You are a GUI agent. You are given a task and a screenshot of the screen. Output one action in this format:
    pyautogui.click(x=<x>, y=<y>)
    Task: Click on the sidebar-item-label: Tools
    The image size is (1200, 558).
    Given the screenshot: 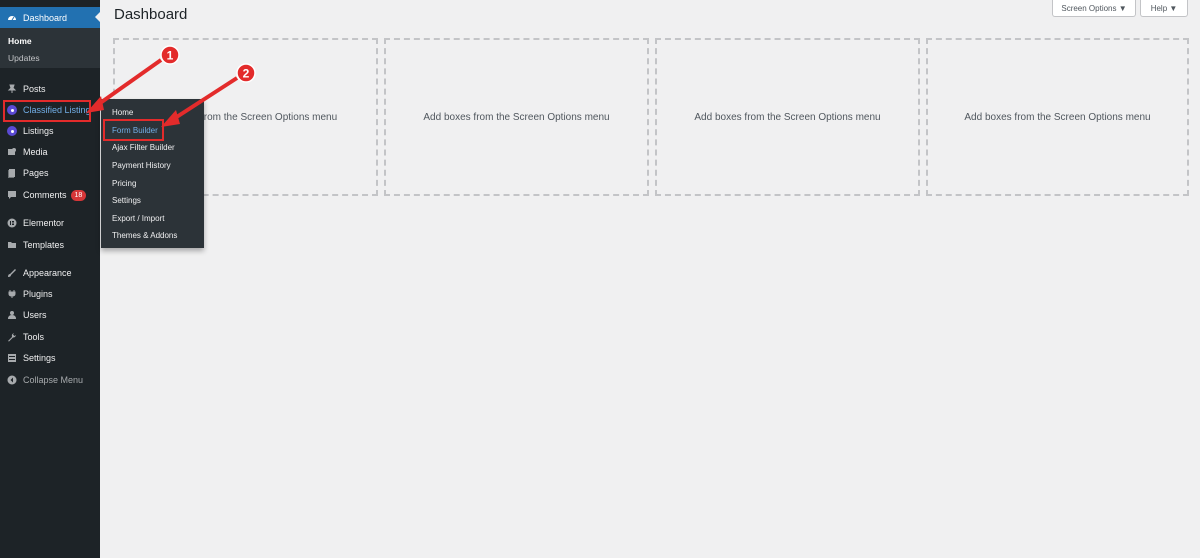 What is the action you would take?
    pyautogui.click(x=34, y=337)
    